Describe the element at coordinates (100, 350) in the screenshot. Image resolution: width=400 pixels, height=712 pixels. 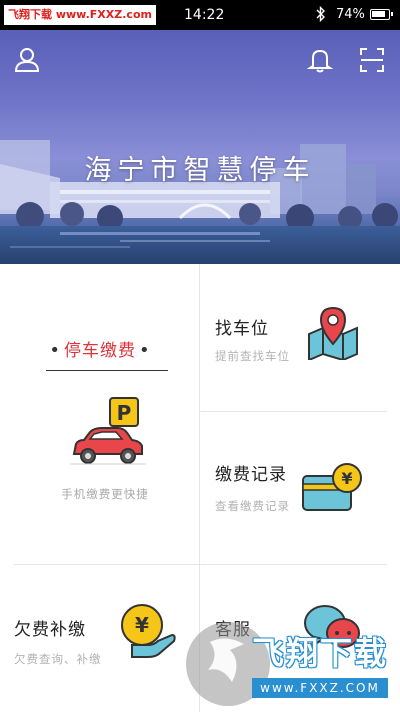
I see `parking-payment-title: • 停车缴费 •` at that location.